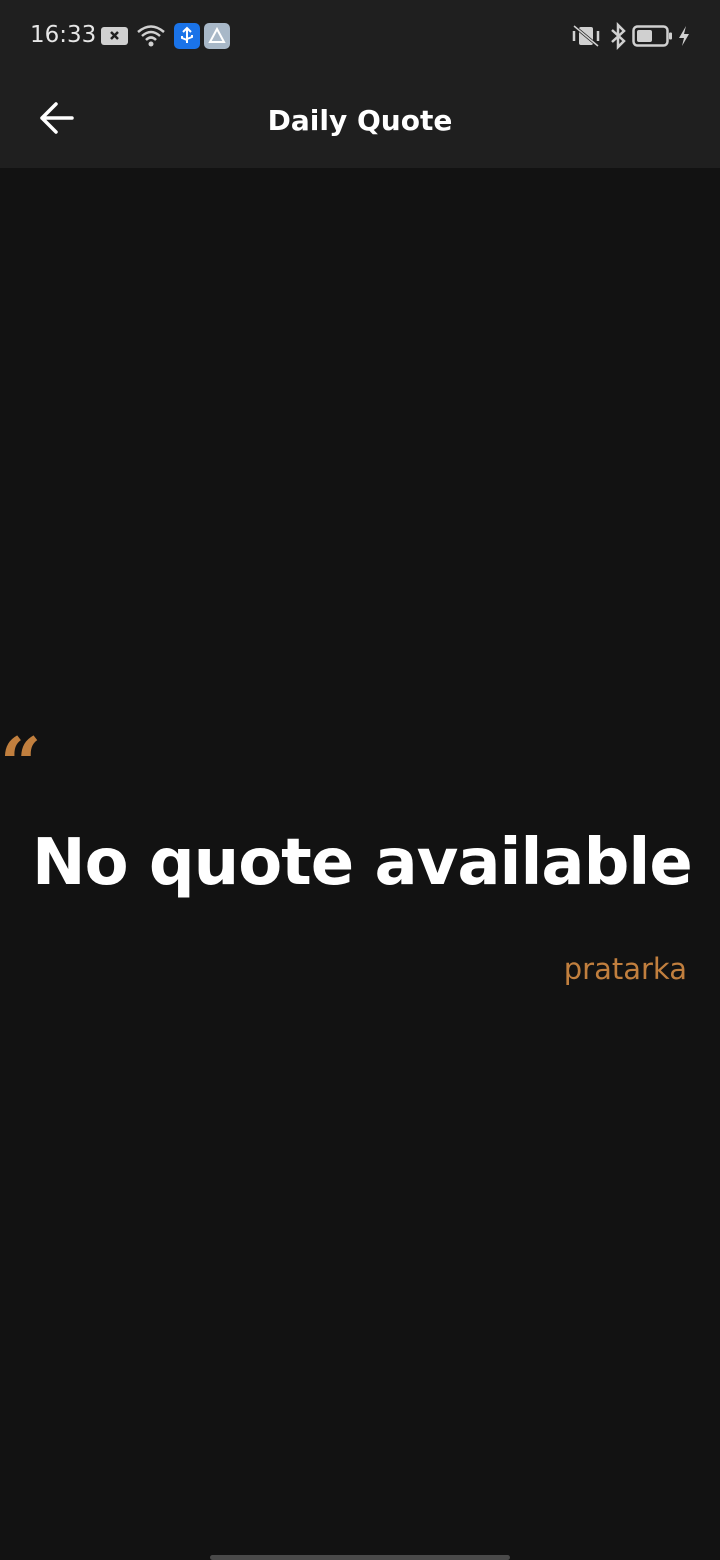 Image resolution: width=720 pixels, height=1560 pixels. I want to click on status-time: 16:33, so click(63, 35).